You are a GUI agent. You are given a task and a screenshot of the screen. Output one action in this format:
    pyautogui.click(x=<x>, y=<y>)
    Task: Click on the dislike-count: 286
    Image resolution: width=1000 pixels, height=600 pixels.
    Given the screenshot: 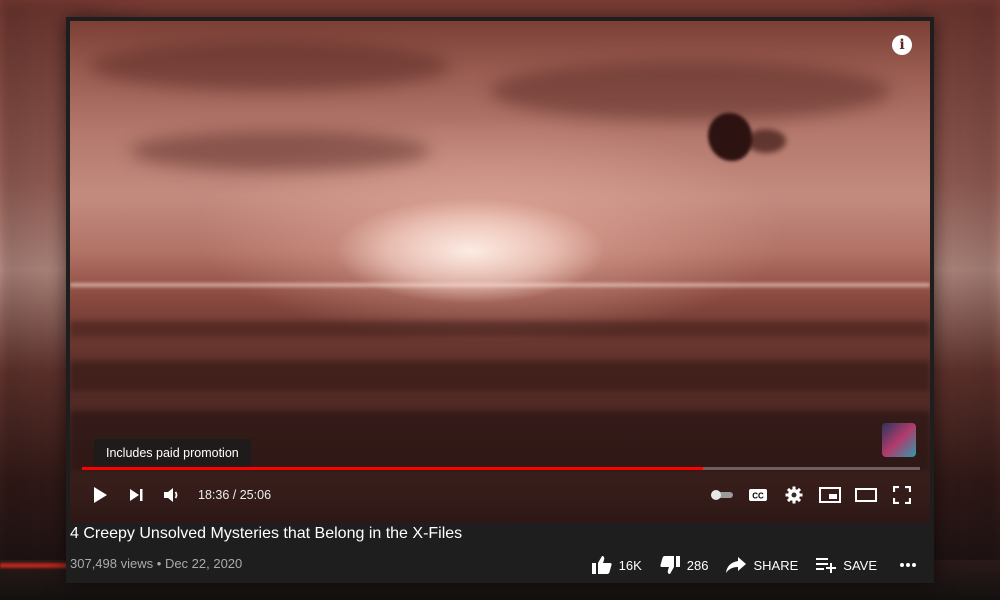 What is the action you would take?
    pyautogui.click(x=697, y=565)
    